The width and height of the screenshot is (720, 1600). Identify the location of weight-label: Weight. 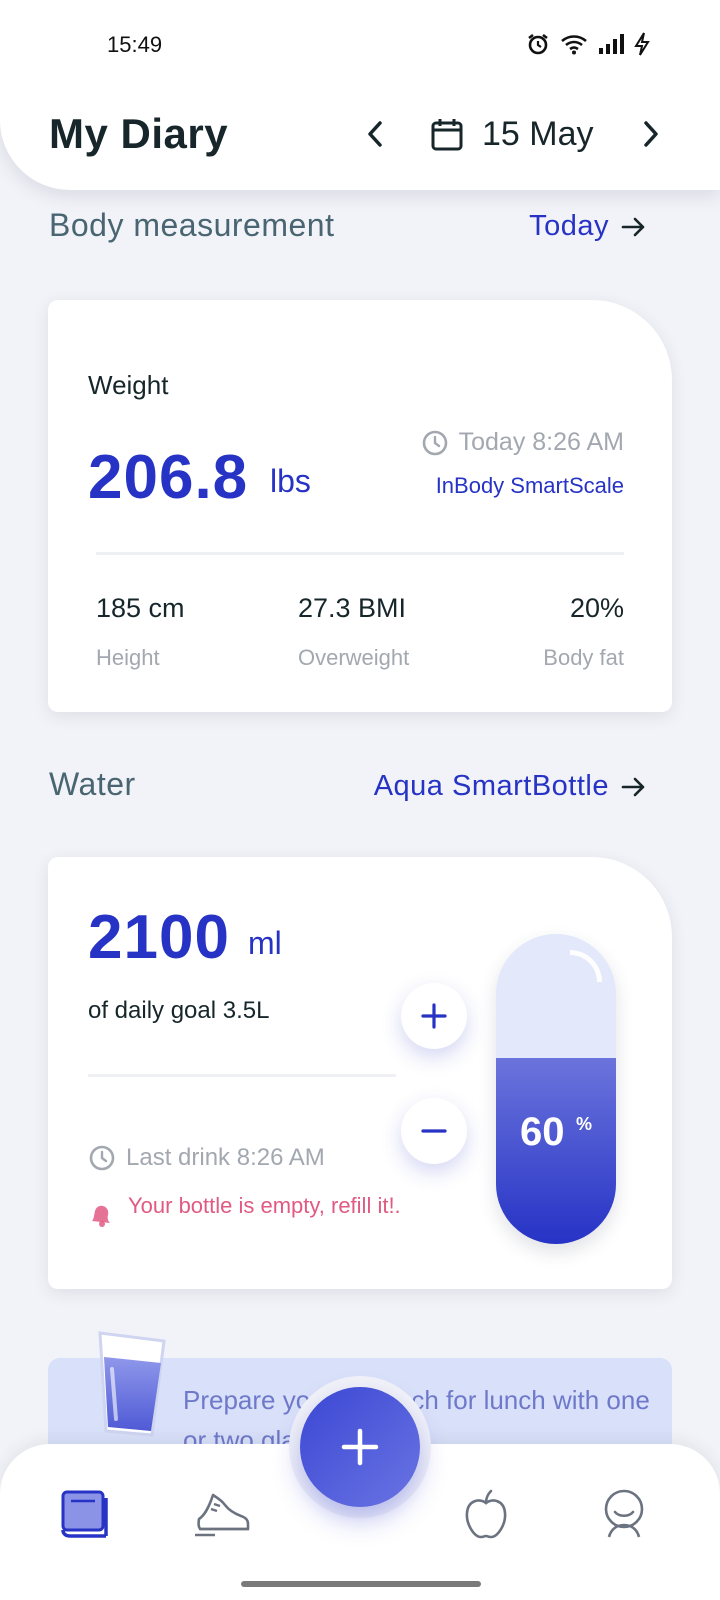
(128, 385).